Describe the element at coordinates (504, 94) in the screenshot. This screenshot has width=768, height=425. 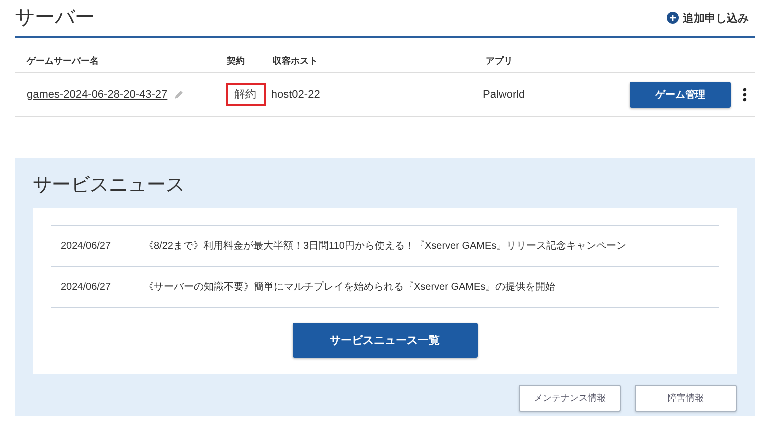
I see `table-cell-text: Palworld` at that location.